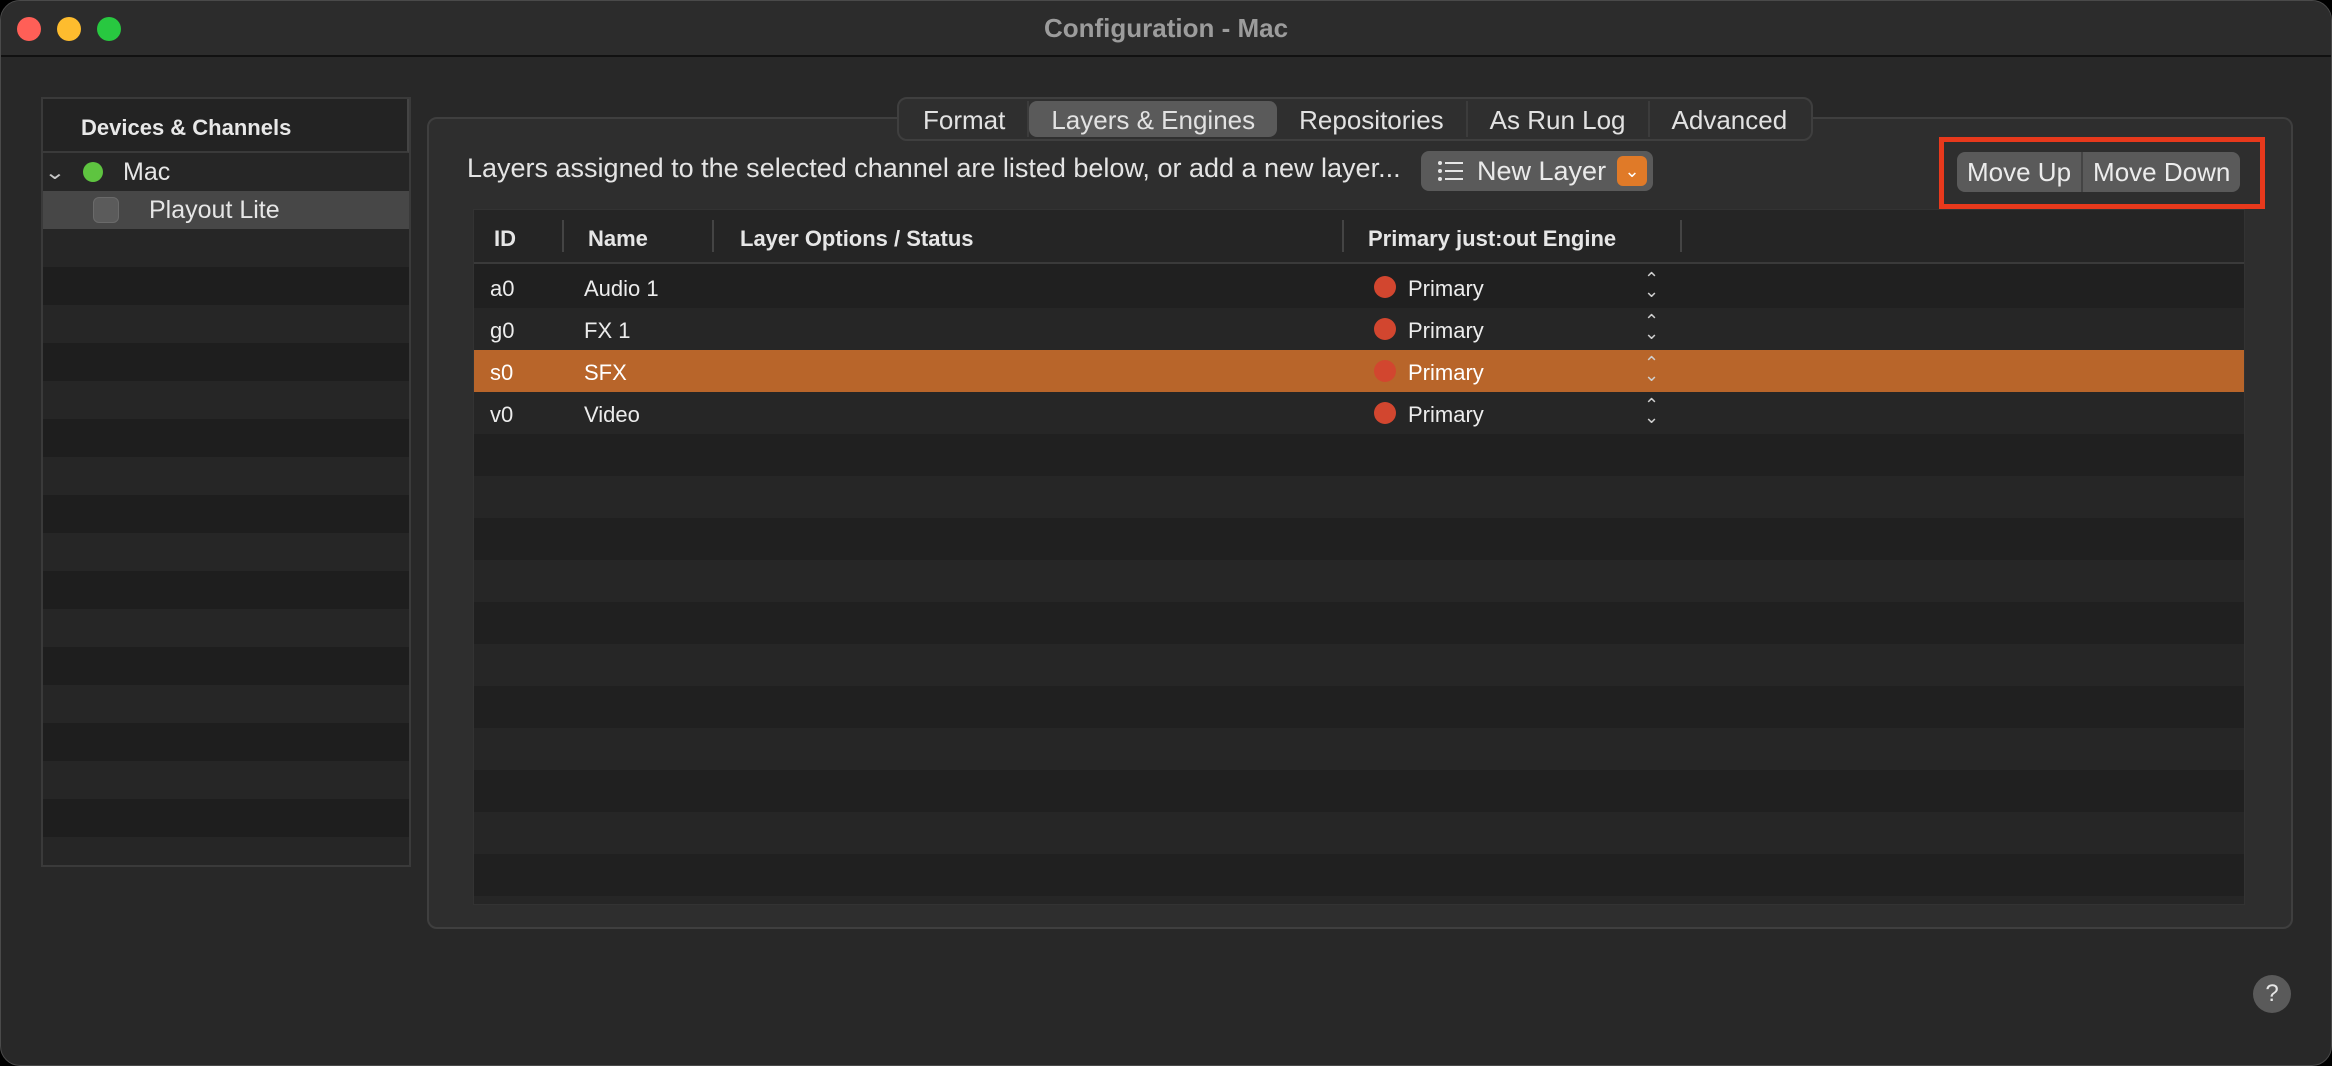  What do you see at coordinates (106, 210) in the screenshot?
I see `channel-checkbox` at bounding box center [106, 210].